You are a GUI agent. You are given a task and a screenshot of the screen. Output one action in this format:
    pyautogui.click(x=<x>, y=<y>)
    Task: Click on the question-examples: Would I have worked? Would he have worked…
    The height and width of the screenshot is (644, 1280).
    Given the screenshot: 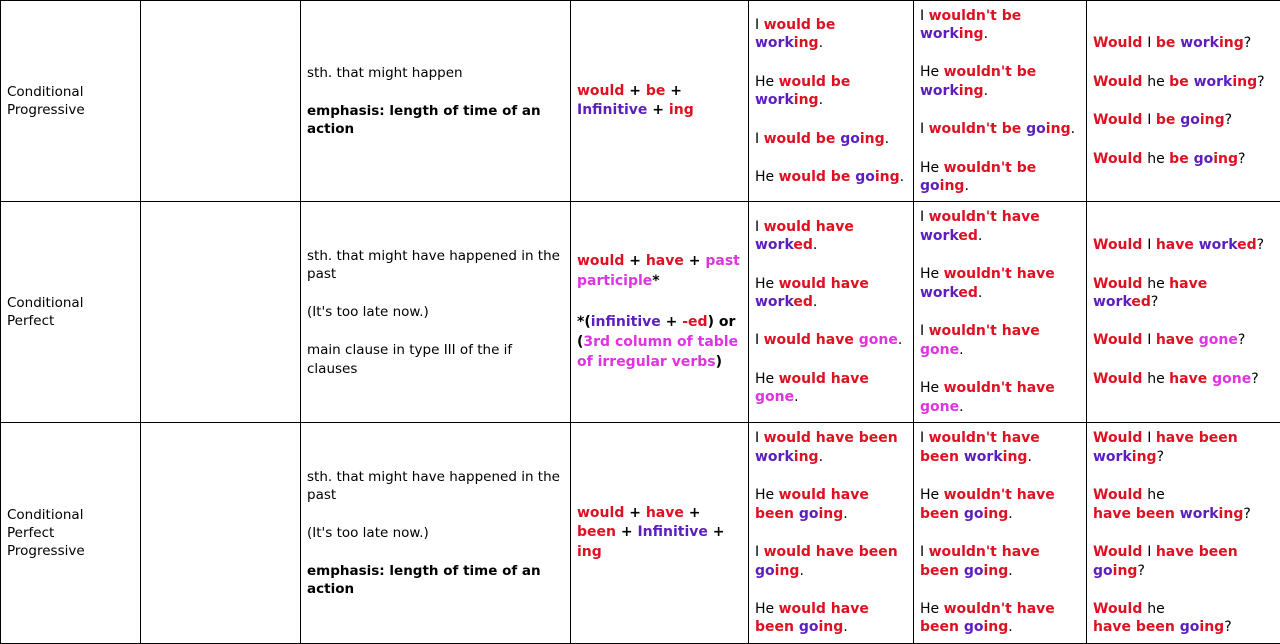 What is the action you would take?
    pyautogui.click(x=1183, y=312)
    